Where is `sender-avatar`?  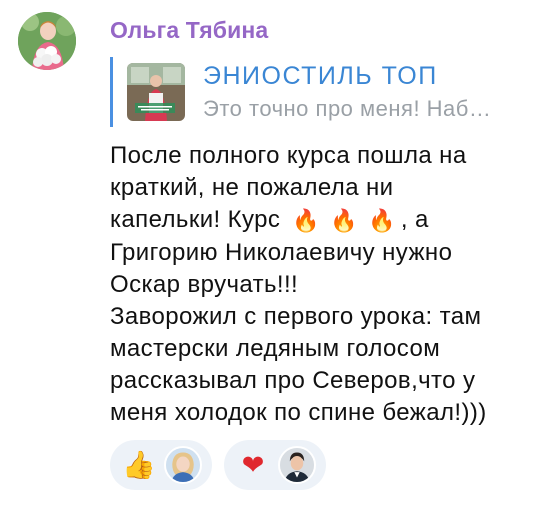 sender-avatar is located at coordinates (47, 41).